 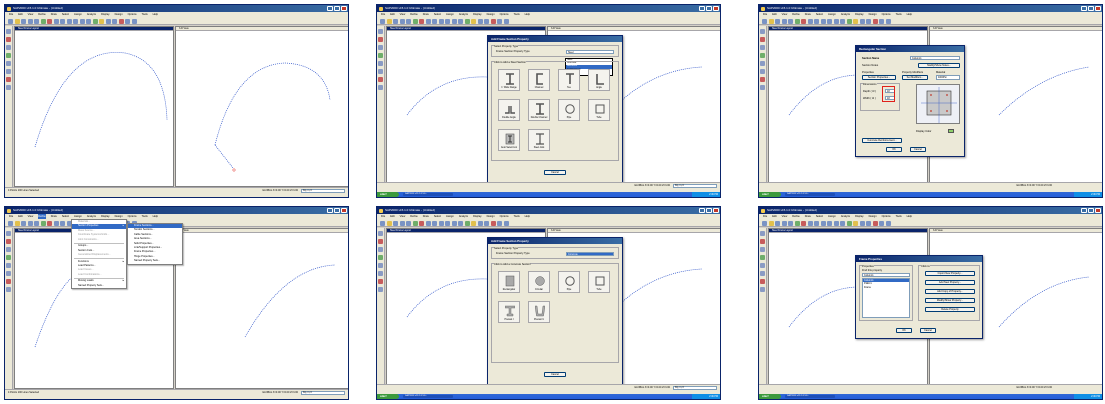 I want to click on tile-auto-select: Auto Select List, so click(x=509, y=140).